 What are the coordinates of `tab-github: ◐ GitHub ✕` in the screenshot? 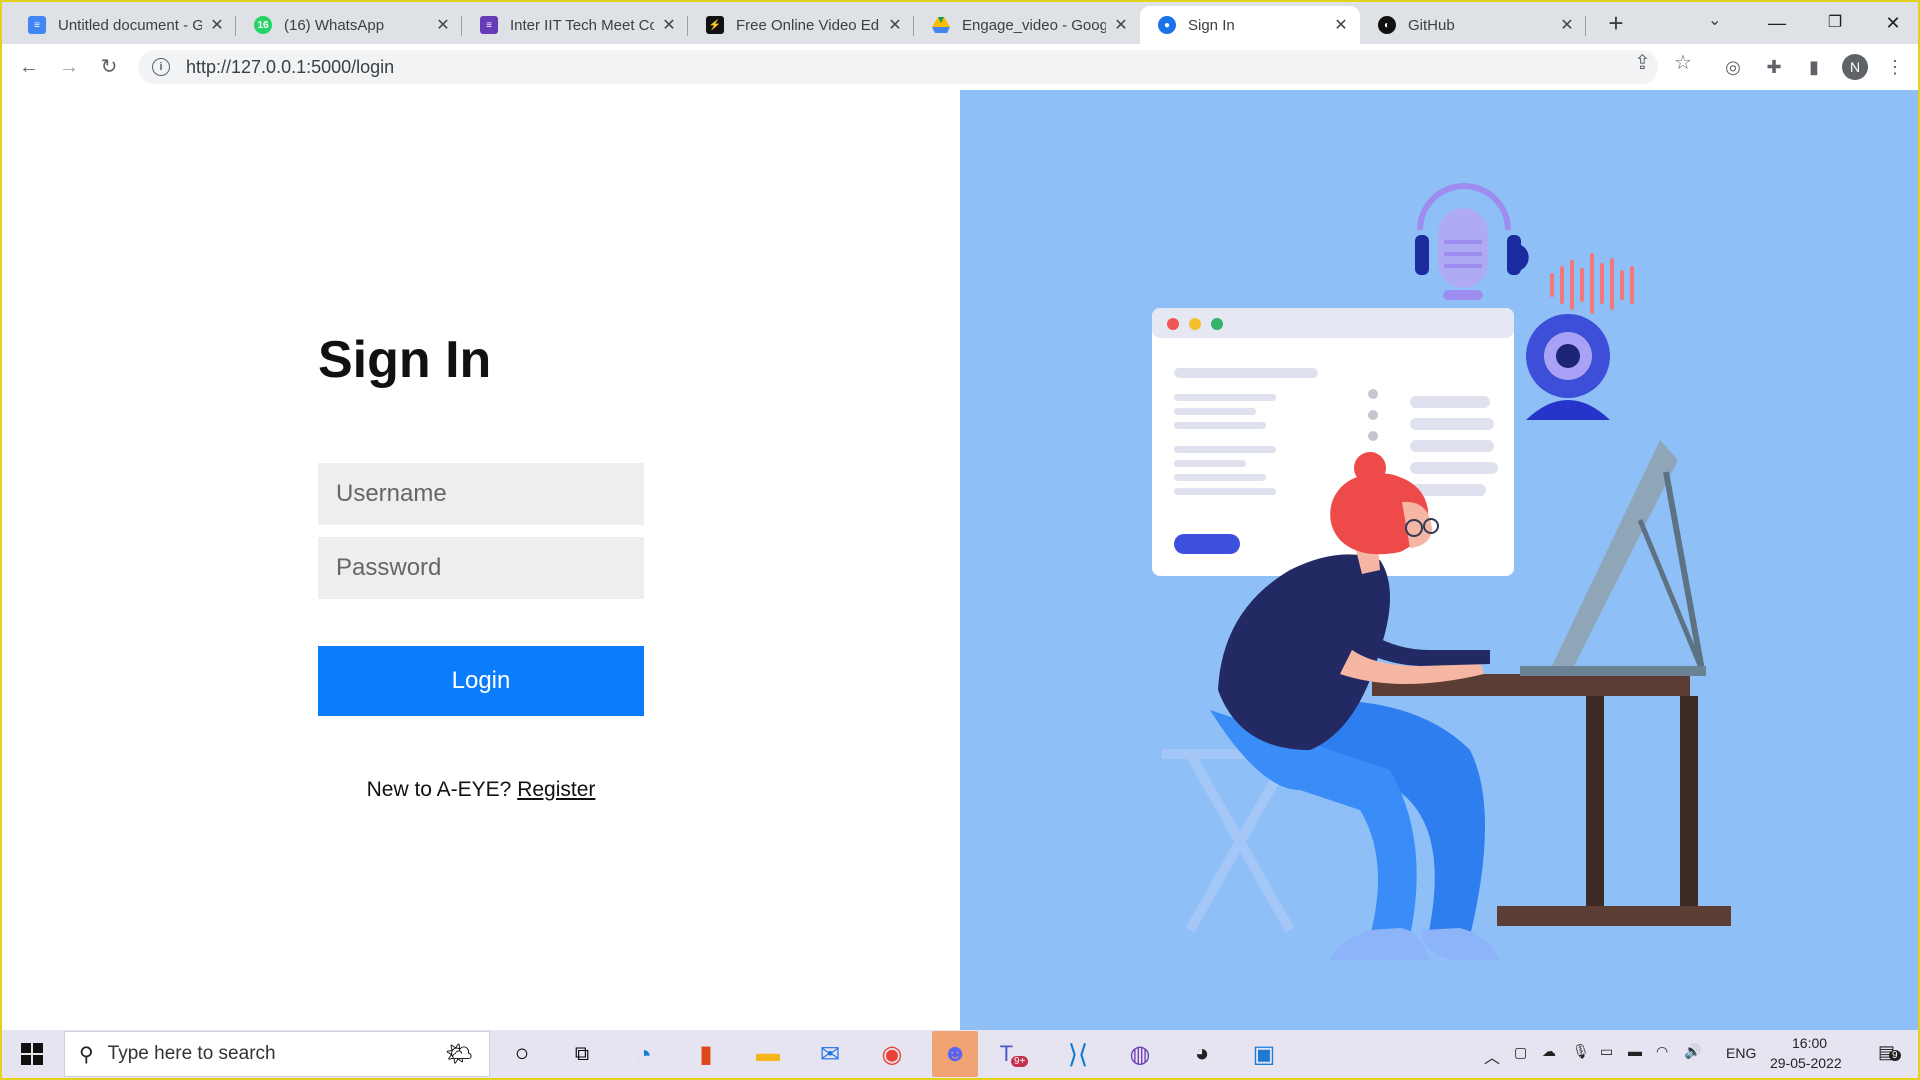 It's located at (1473, 25).